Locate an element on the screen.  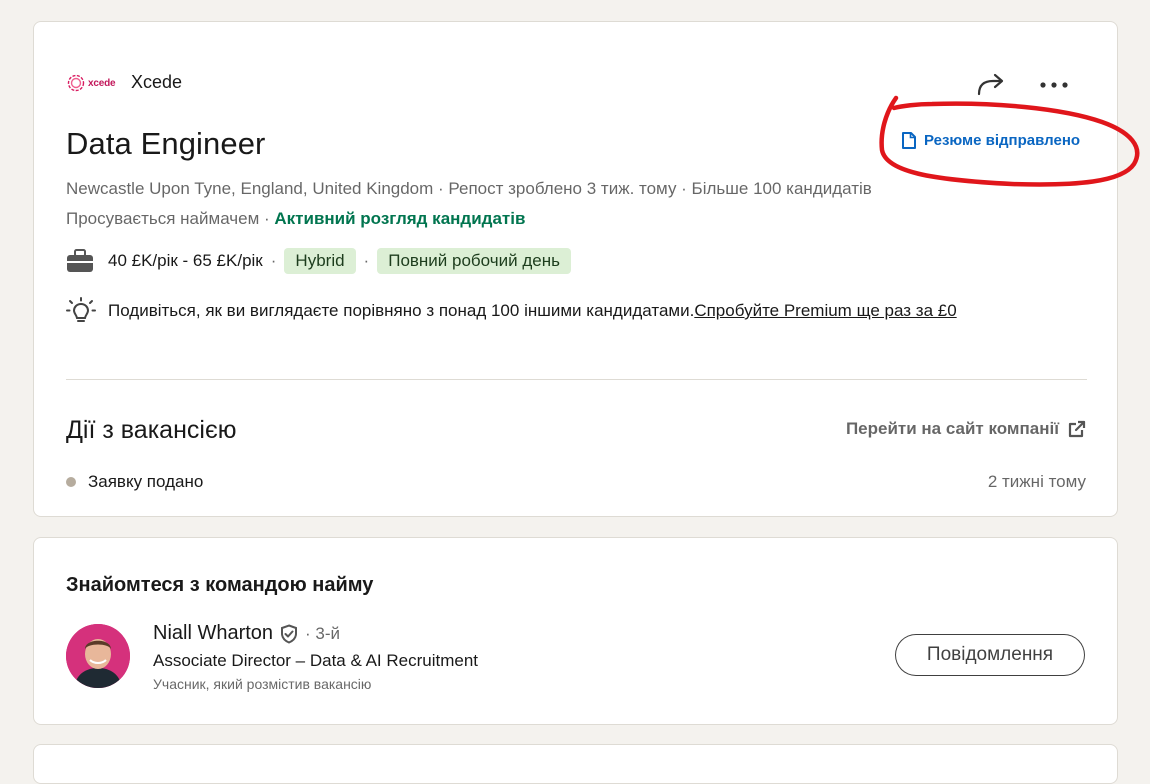
share-icon is located at coordinates (990, 84).